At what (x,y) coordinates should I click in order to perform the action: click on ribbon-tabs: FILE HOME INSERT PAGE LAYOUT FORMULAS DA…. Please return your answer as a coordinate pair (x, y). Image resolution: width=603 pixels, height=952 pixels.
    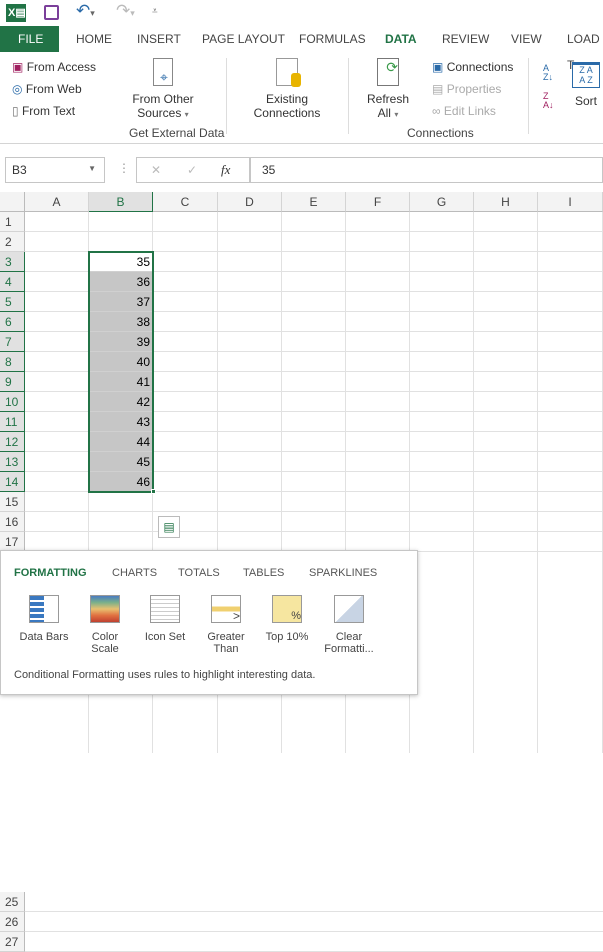
    Looking at the image, I should click on (301, 49).